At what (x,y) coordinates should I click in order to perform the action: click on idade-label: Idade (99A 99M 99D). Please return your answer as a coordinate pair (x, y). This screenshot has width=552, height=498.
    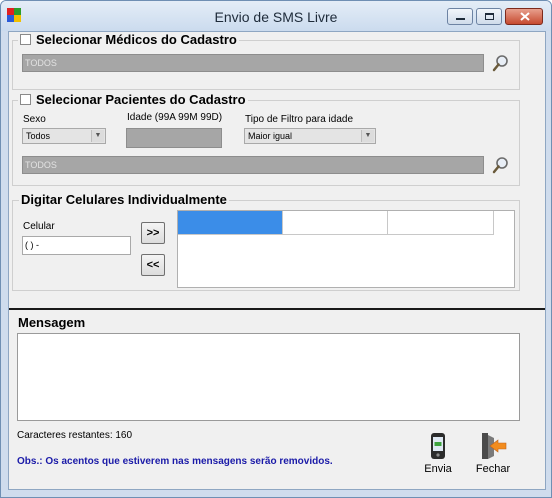
    Looking at the image, I should click on (175, 117).